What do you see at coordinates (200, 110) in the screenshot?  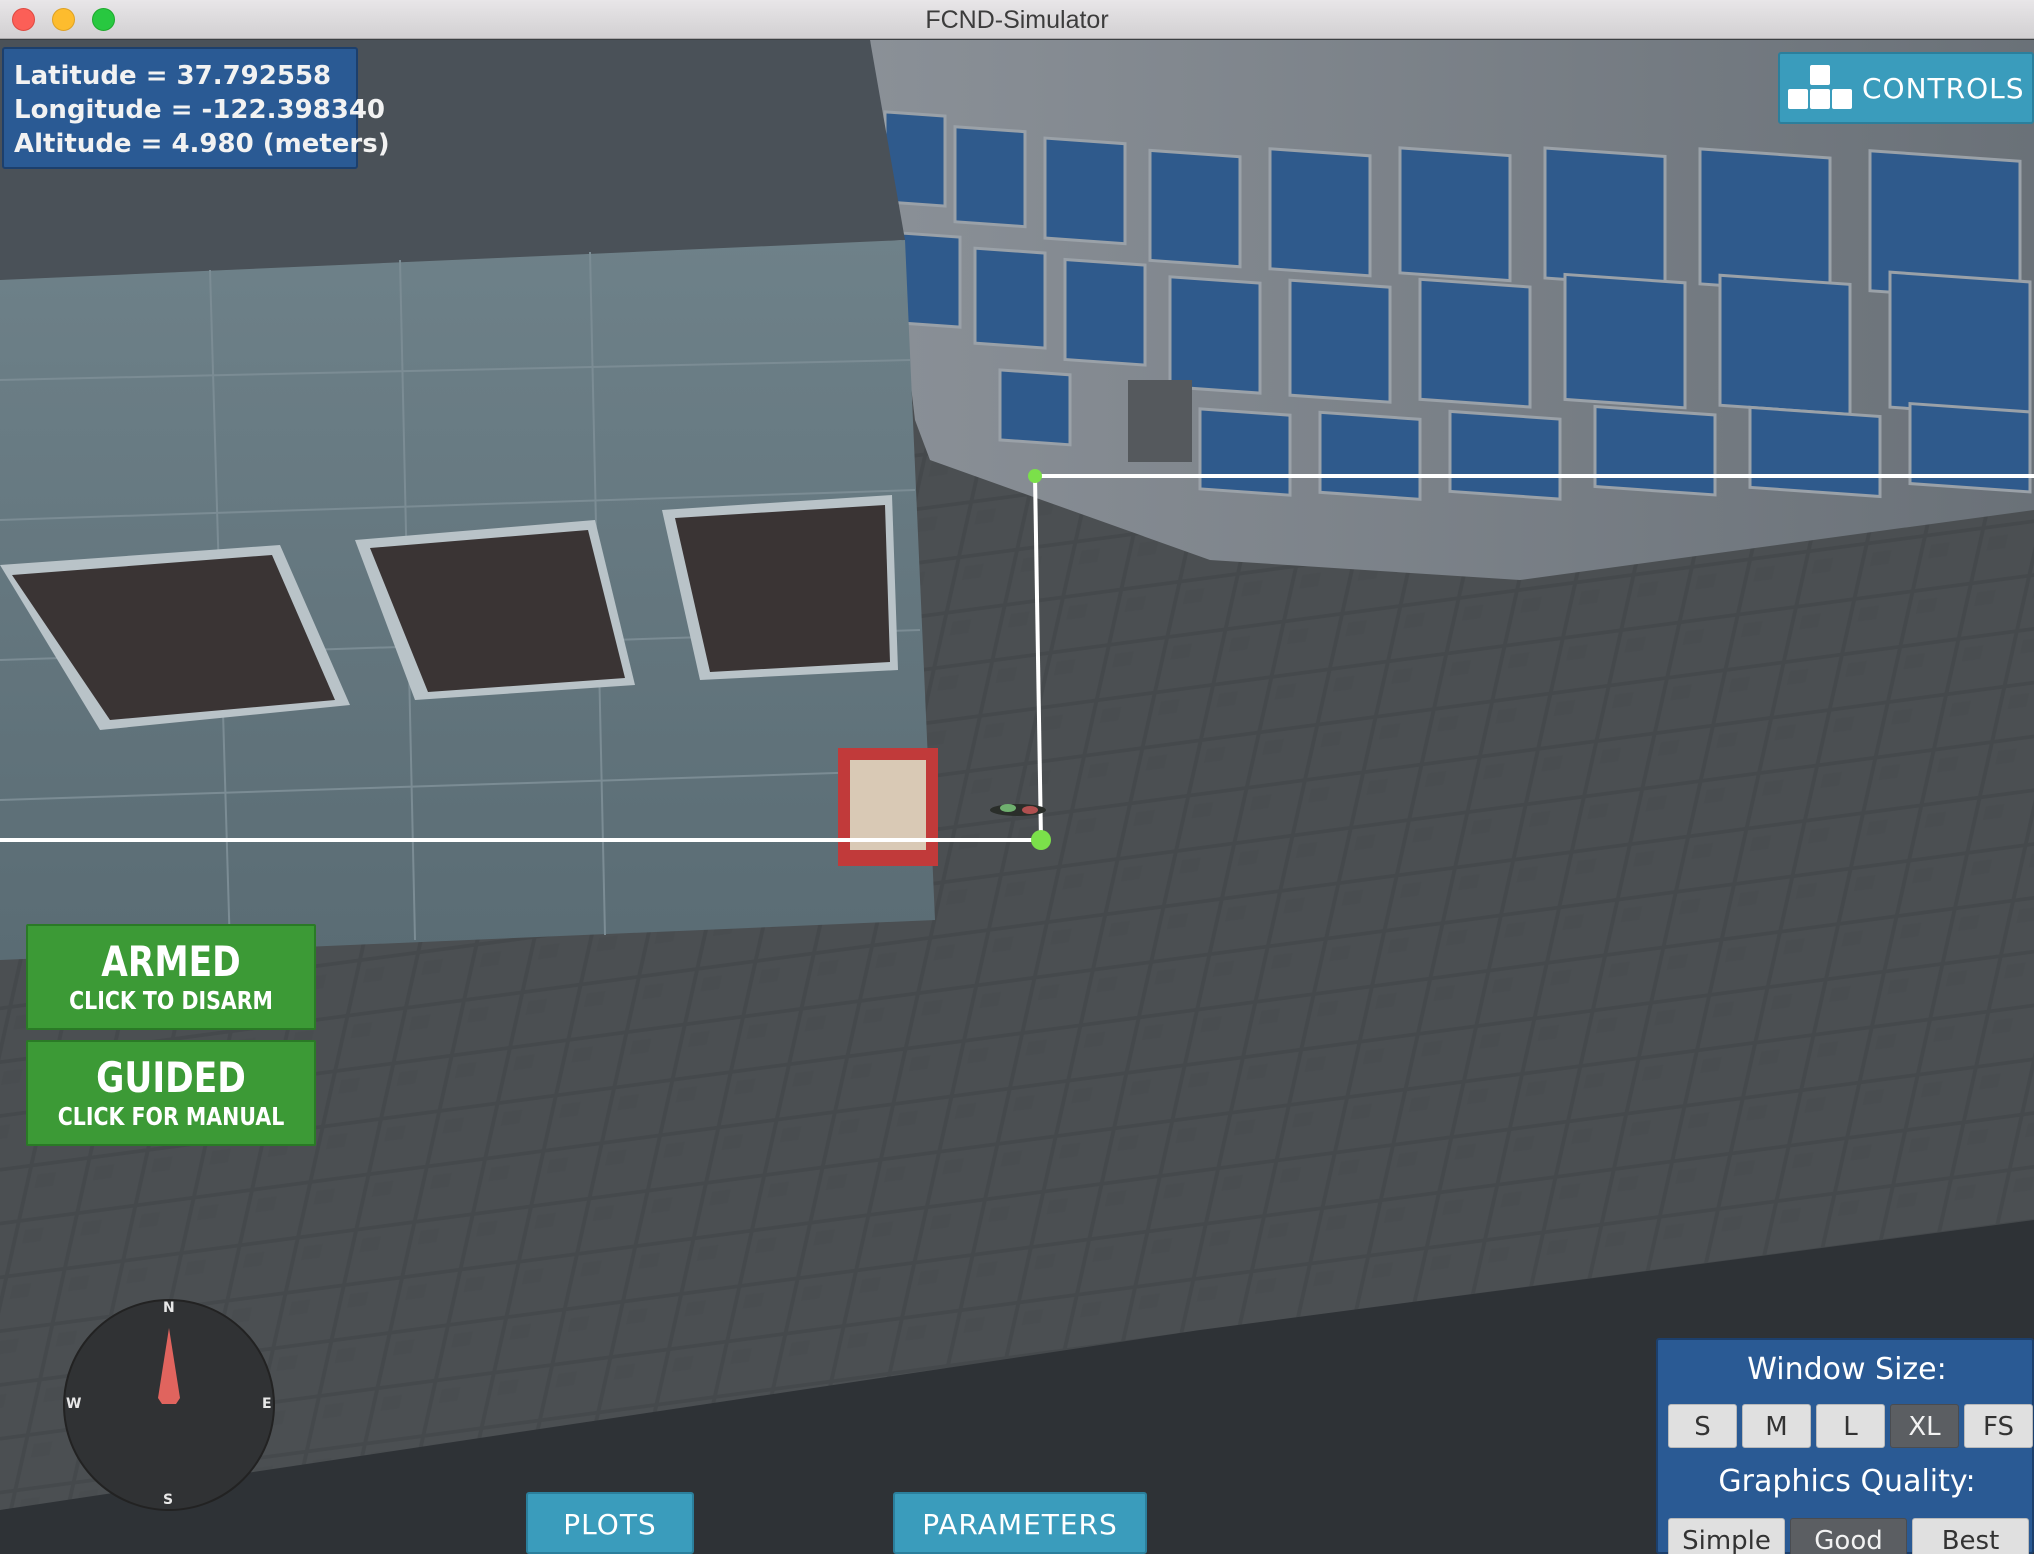 I see `longitude-readout: Longitude = -122.398340` at bounding box center [200, 110].